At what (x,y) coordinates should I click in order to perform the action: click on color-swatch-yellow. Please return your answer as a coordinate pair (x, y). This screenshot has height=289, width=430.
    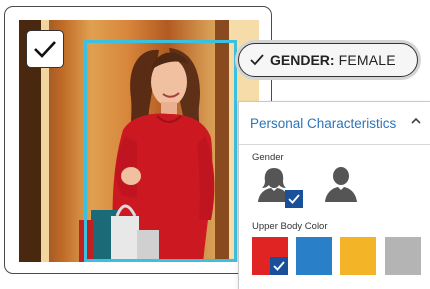
    Looking at the image, I should click on (358, 256).